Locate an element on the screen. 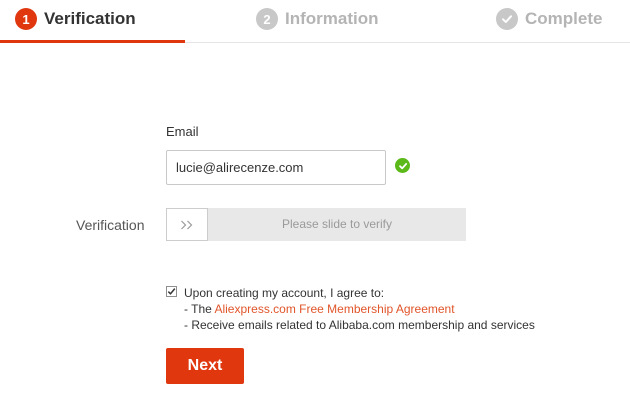 This screenshot has height=397, width=630. checkbox-check-icon is located at coordinates (171, 291).